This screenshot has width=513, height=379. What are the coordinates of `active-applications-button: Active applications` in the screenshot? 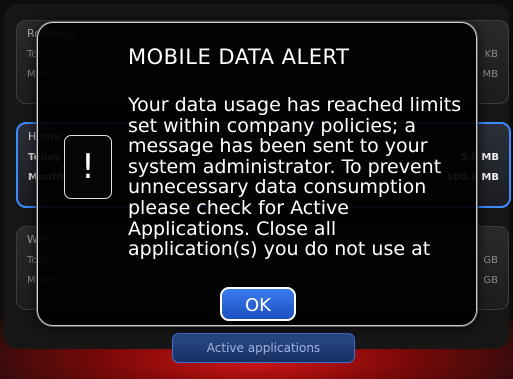 It's located at (263, 348).